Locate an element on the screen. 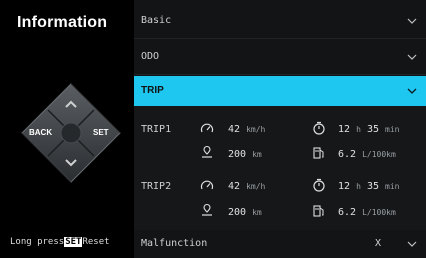  menu-item-trip: TRIP is located at coordinates (280, 91).